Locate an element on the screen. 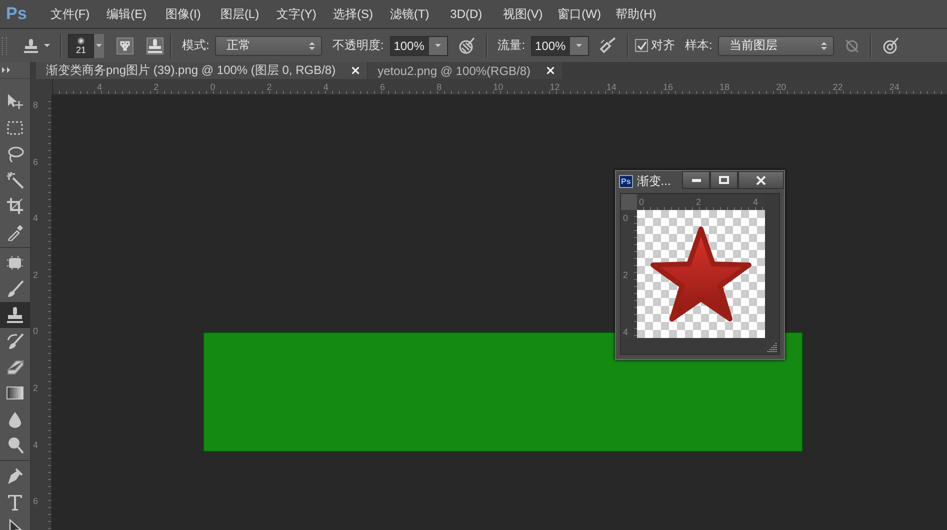 The height and width of the screenshot is (530, 947). maximize-button is located at coordinates (724, 180).